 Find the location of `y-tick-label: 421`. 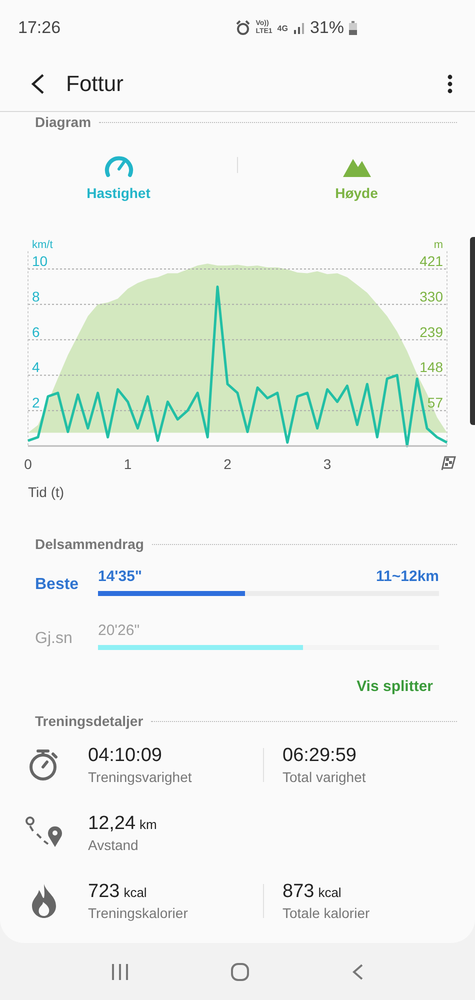

y-tick-label: 421 is located at coordinates (431, 261).